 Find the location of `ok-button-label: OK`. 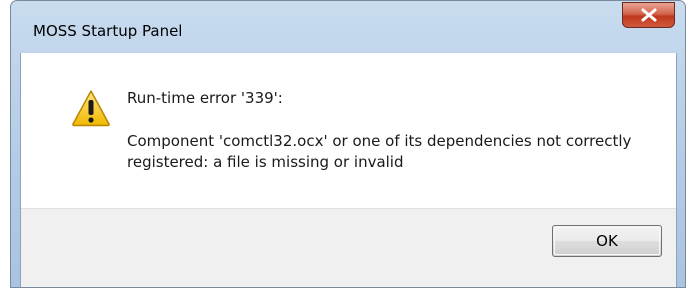

ok-button-label: OK is located at coordinates (607, 241).